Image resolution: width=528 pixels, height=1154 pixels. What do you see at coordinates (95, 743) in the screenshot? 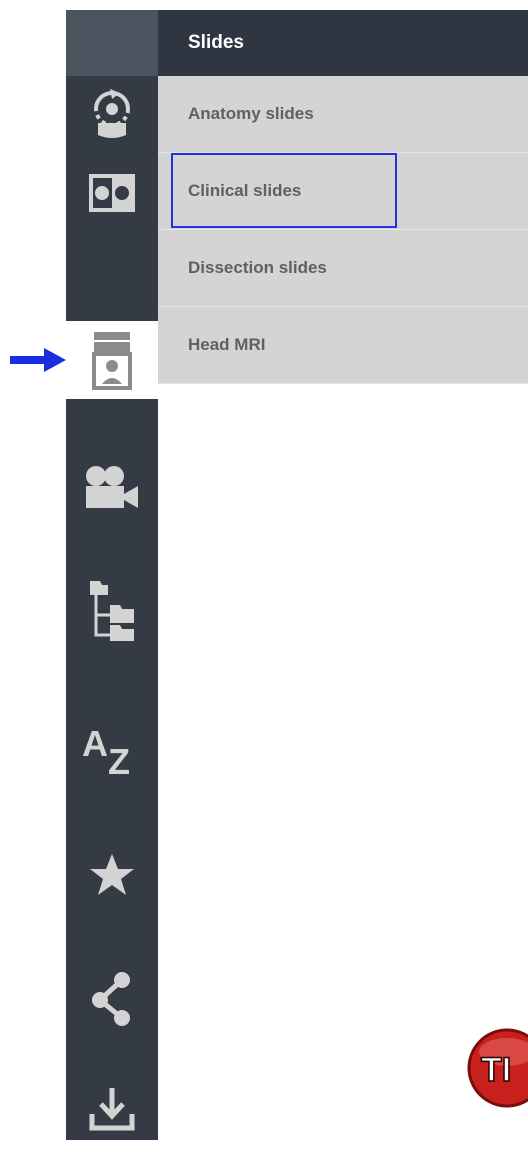
I see `svg-text: A` at bounding box center [95, 743].